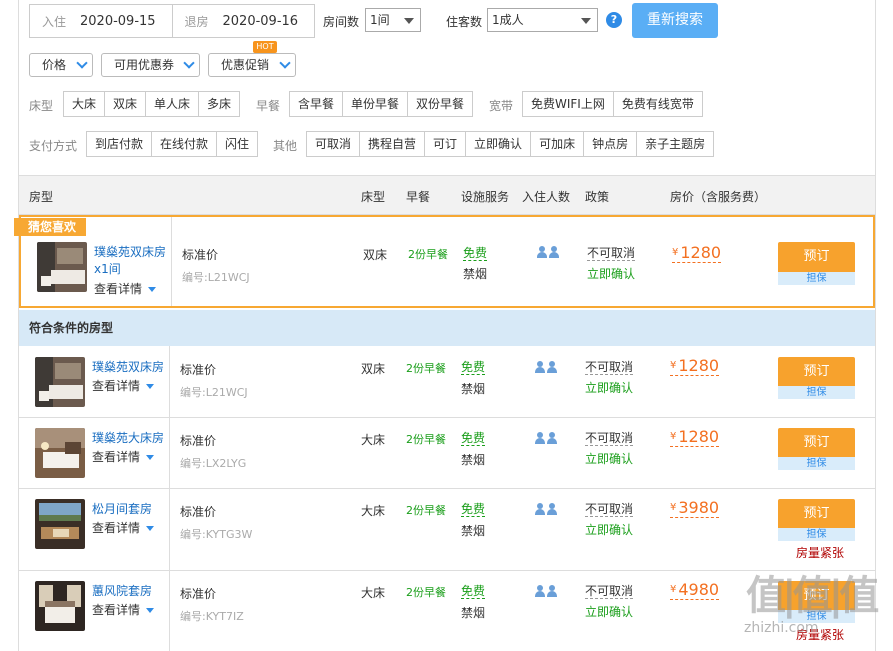 The width and height of the screenshot is (893, 651). What do you see at coordinates (380, 20) in the screenshot?
I see `rooms-value: 1间` at bounding box center [380, 20].